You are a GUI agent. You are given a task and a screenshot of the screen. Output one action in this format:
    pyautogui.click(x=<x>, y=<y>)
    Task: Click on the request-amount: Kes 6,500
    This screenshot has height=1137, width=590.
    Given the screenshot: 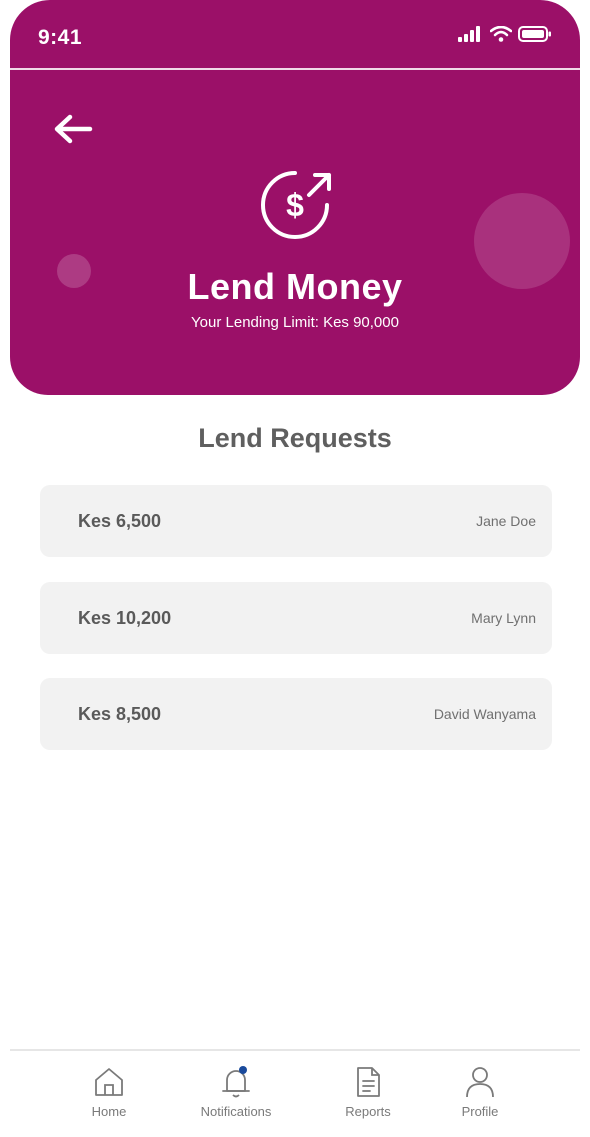 What is the action you would take?
    pyautogui.click(x=120, y=521)
    